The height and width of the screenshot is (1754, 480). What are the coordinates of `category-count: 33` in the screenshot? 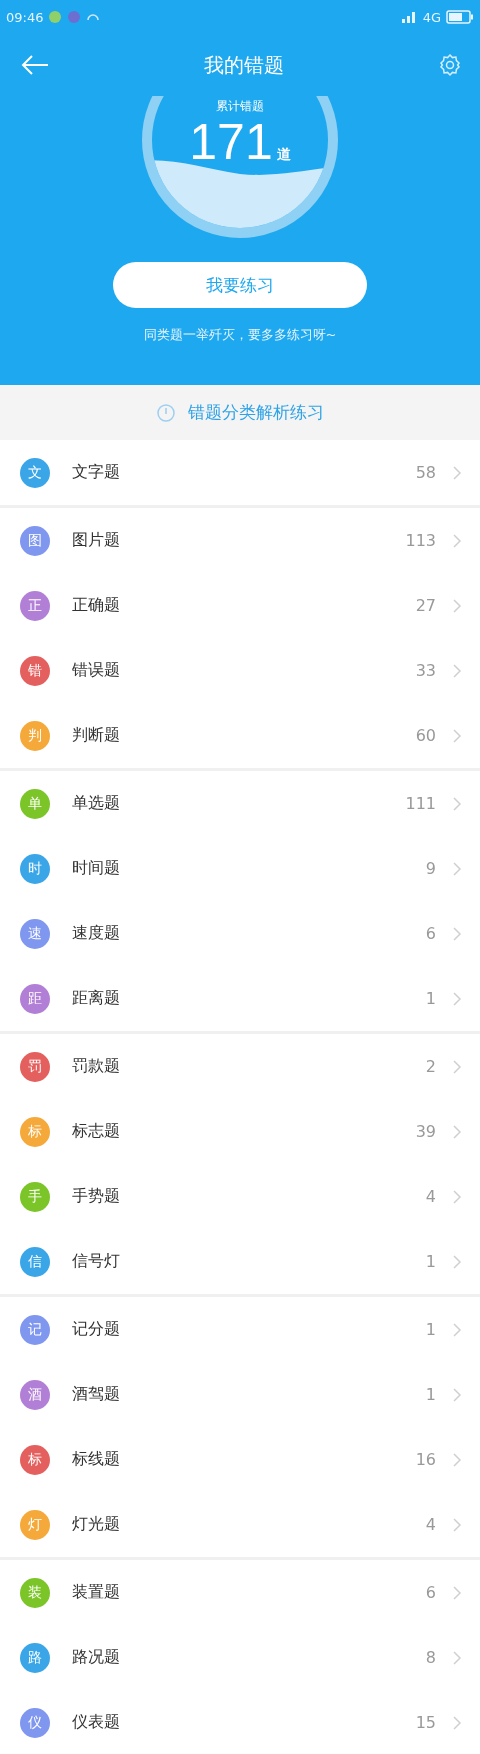 It's located at (425, 670).